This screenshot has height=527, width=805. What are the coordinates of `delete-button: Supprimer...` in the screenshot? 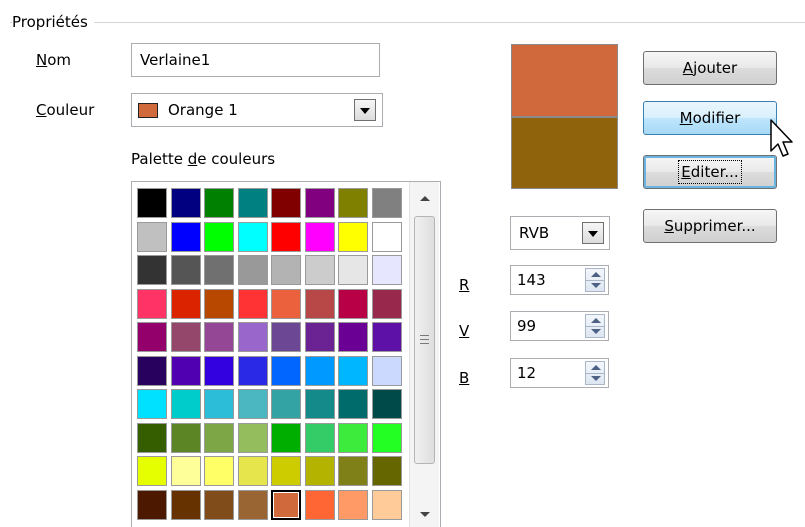 It's located at (710, 226).